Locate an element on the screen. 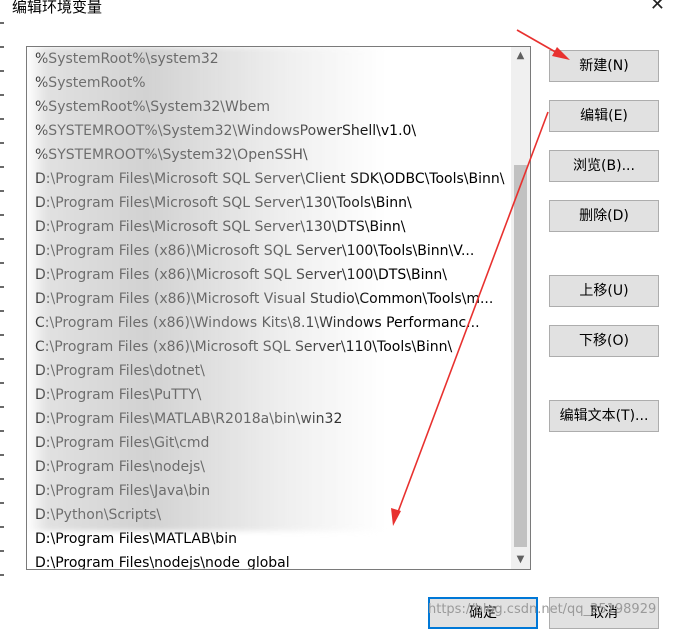 The height and width of the screenshot is (641, 679). move-up-button: 上移(U) is located at coordinates (604, 291).